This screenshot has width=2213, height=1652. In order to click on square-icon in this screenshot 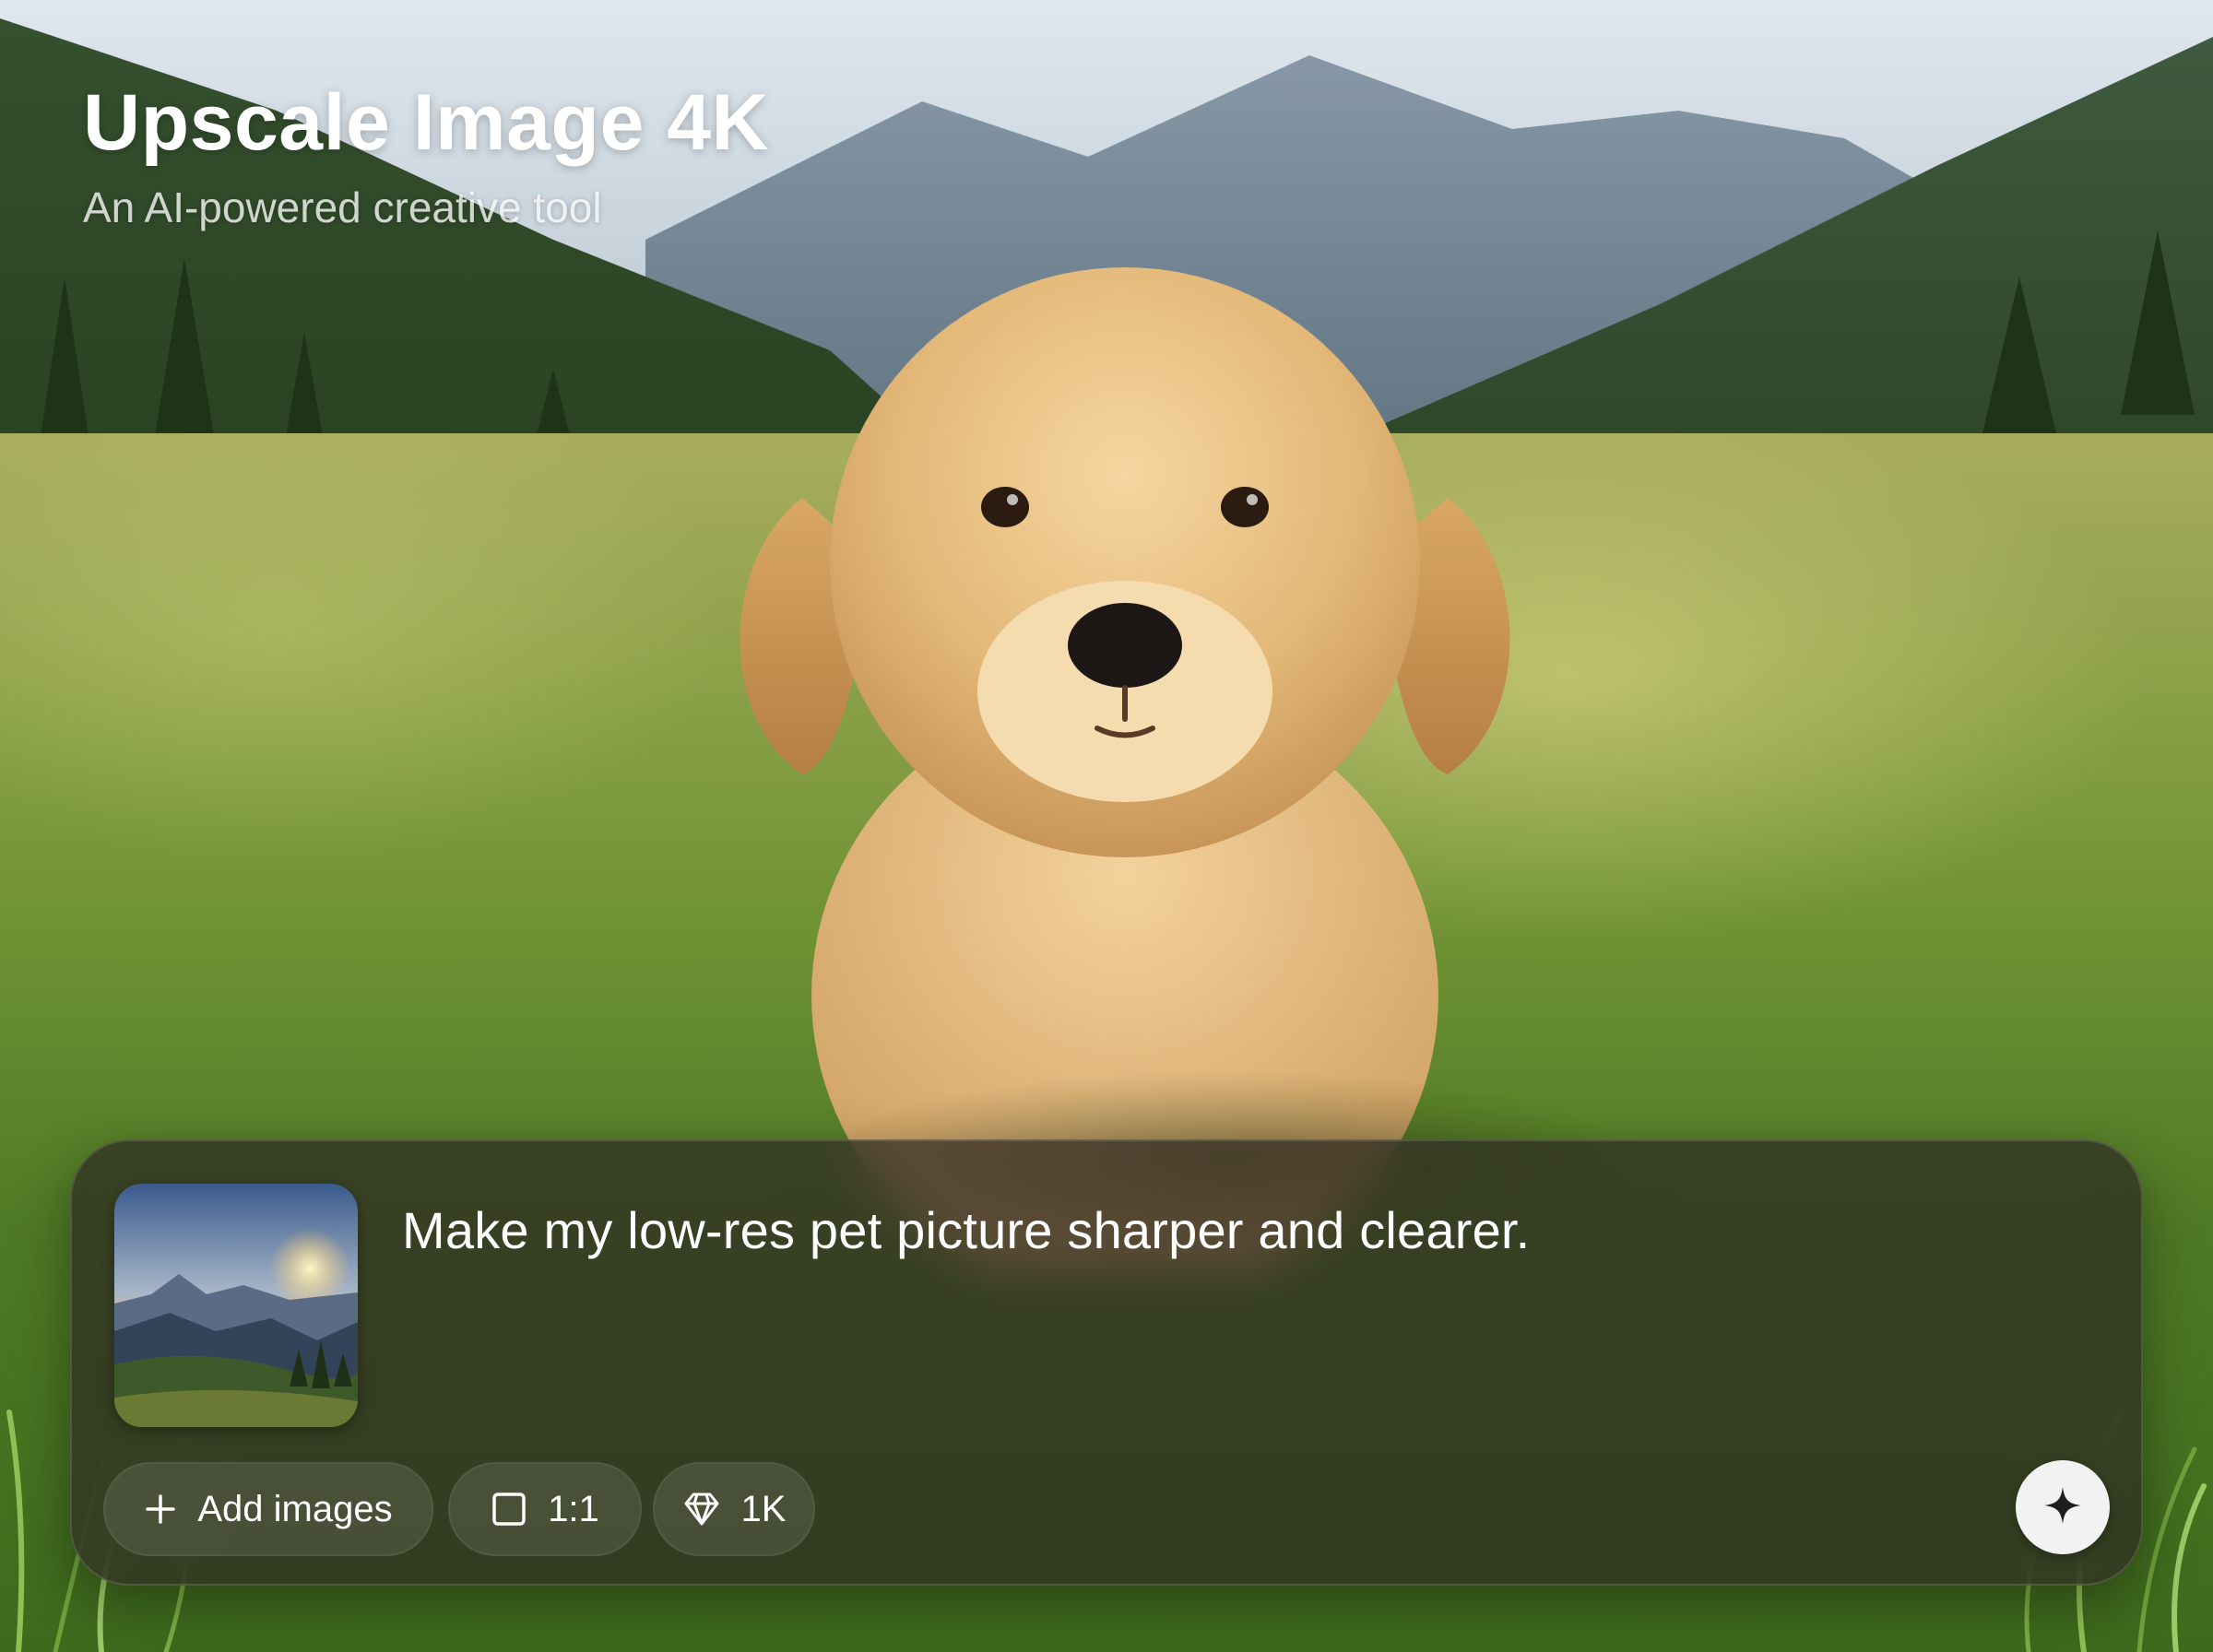, I will do `click(509, 1509)`.